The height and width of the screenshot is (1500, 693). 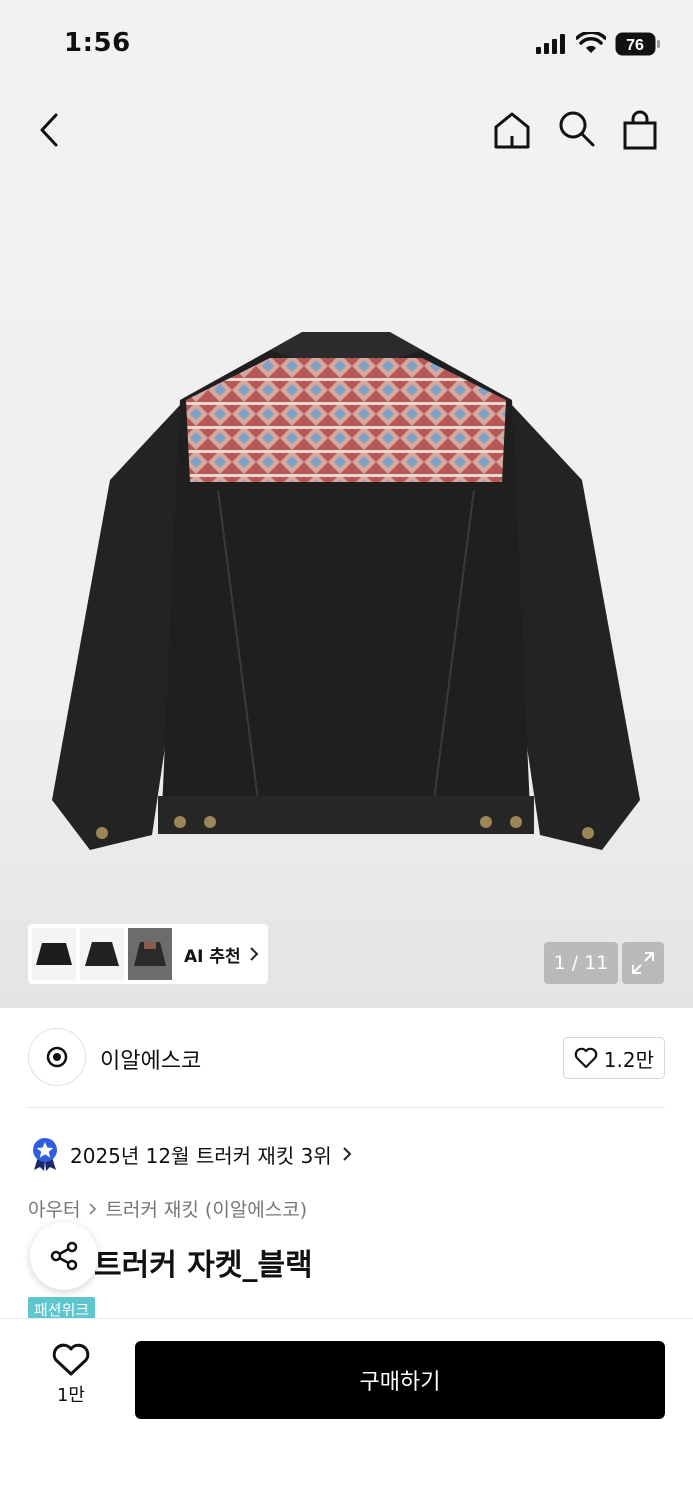 I want to click on back-button, so click(x=50, y=130).